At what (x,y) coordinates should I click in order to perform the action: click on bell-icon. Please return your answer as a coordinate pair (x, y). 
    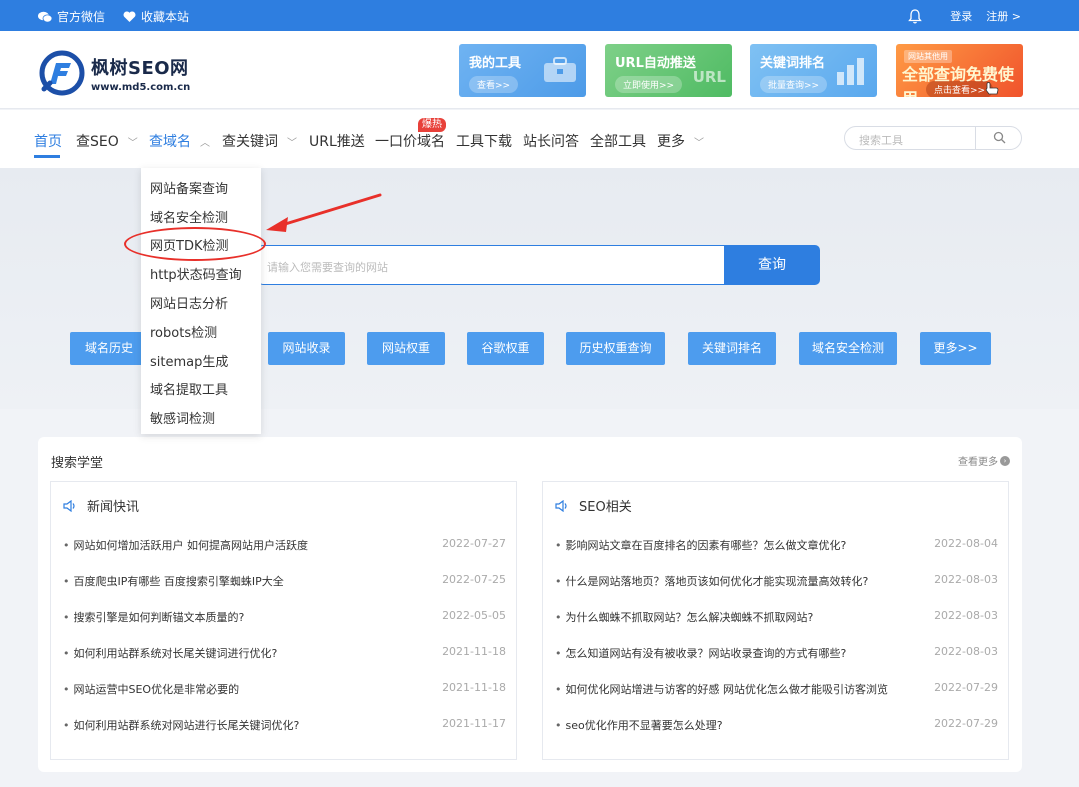
    Looking at the image, I should click on (915, 16).